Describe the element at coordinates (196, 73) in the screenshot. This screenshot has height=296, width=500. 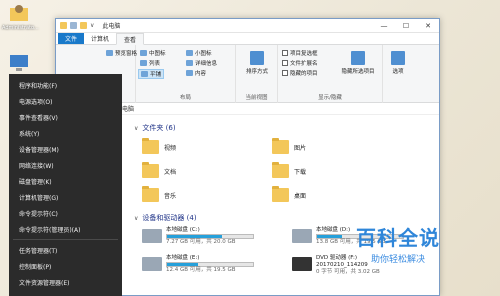
I see `layout-content: 内容` at that location.